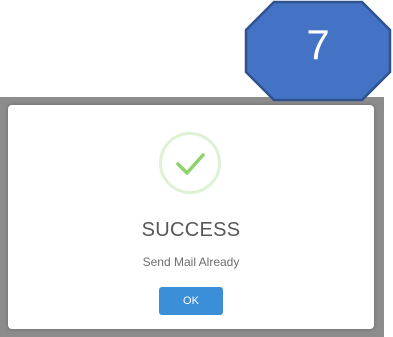  I want to click on dialog-message: Send Mail Already, so click(191, 262).